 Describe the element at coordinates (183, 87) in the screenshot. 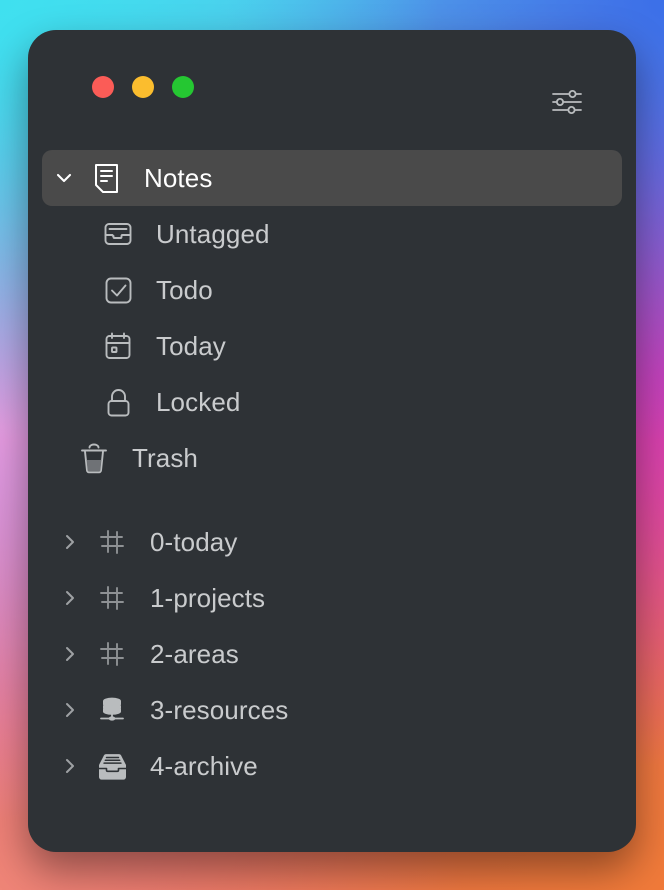

I see `maximize-button` at that location.